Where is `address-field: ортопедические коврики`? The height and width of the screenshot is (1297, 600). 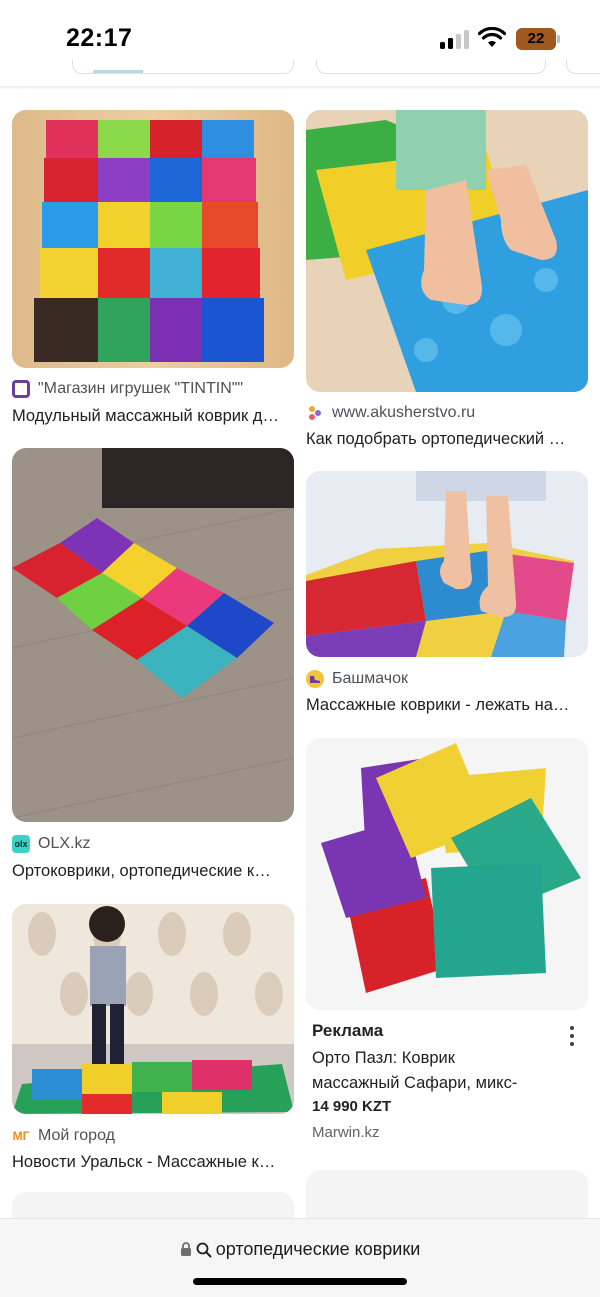 address-field: ортопедические коврики is located at coordinates (300, 1249).